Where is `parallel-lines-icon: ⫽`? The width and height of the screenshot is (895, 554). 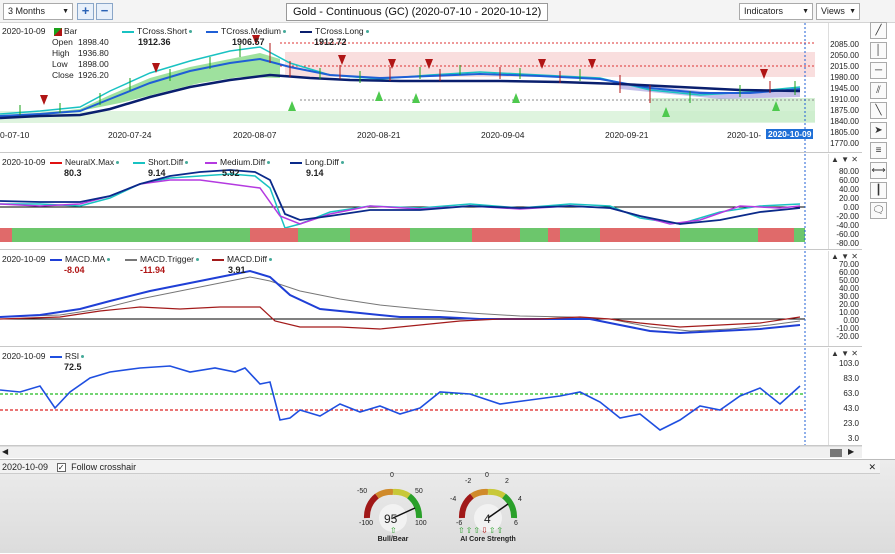
parallel-lines-icon: ⫽ is located at coordinates (878, 90).